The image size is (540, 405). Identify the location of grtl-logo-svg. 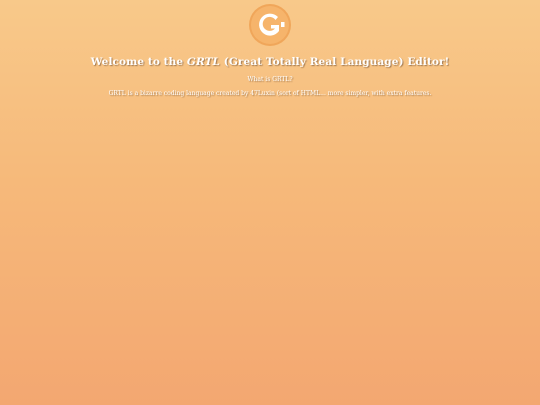
(270, 25).